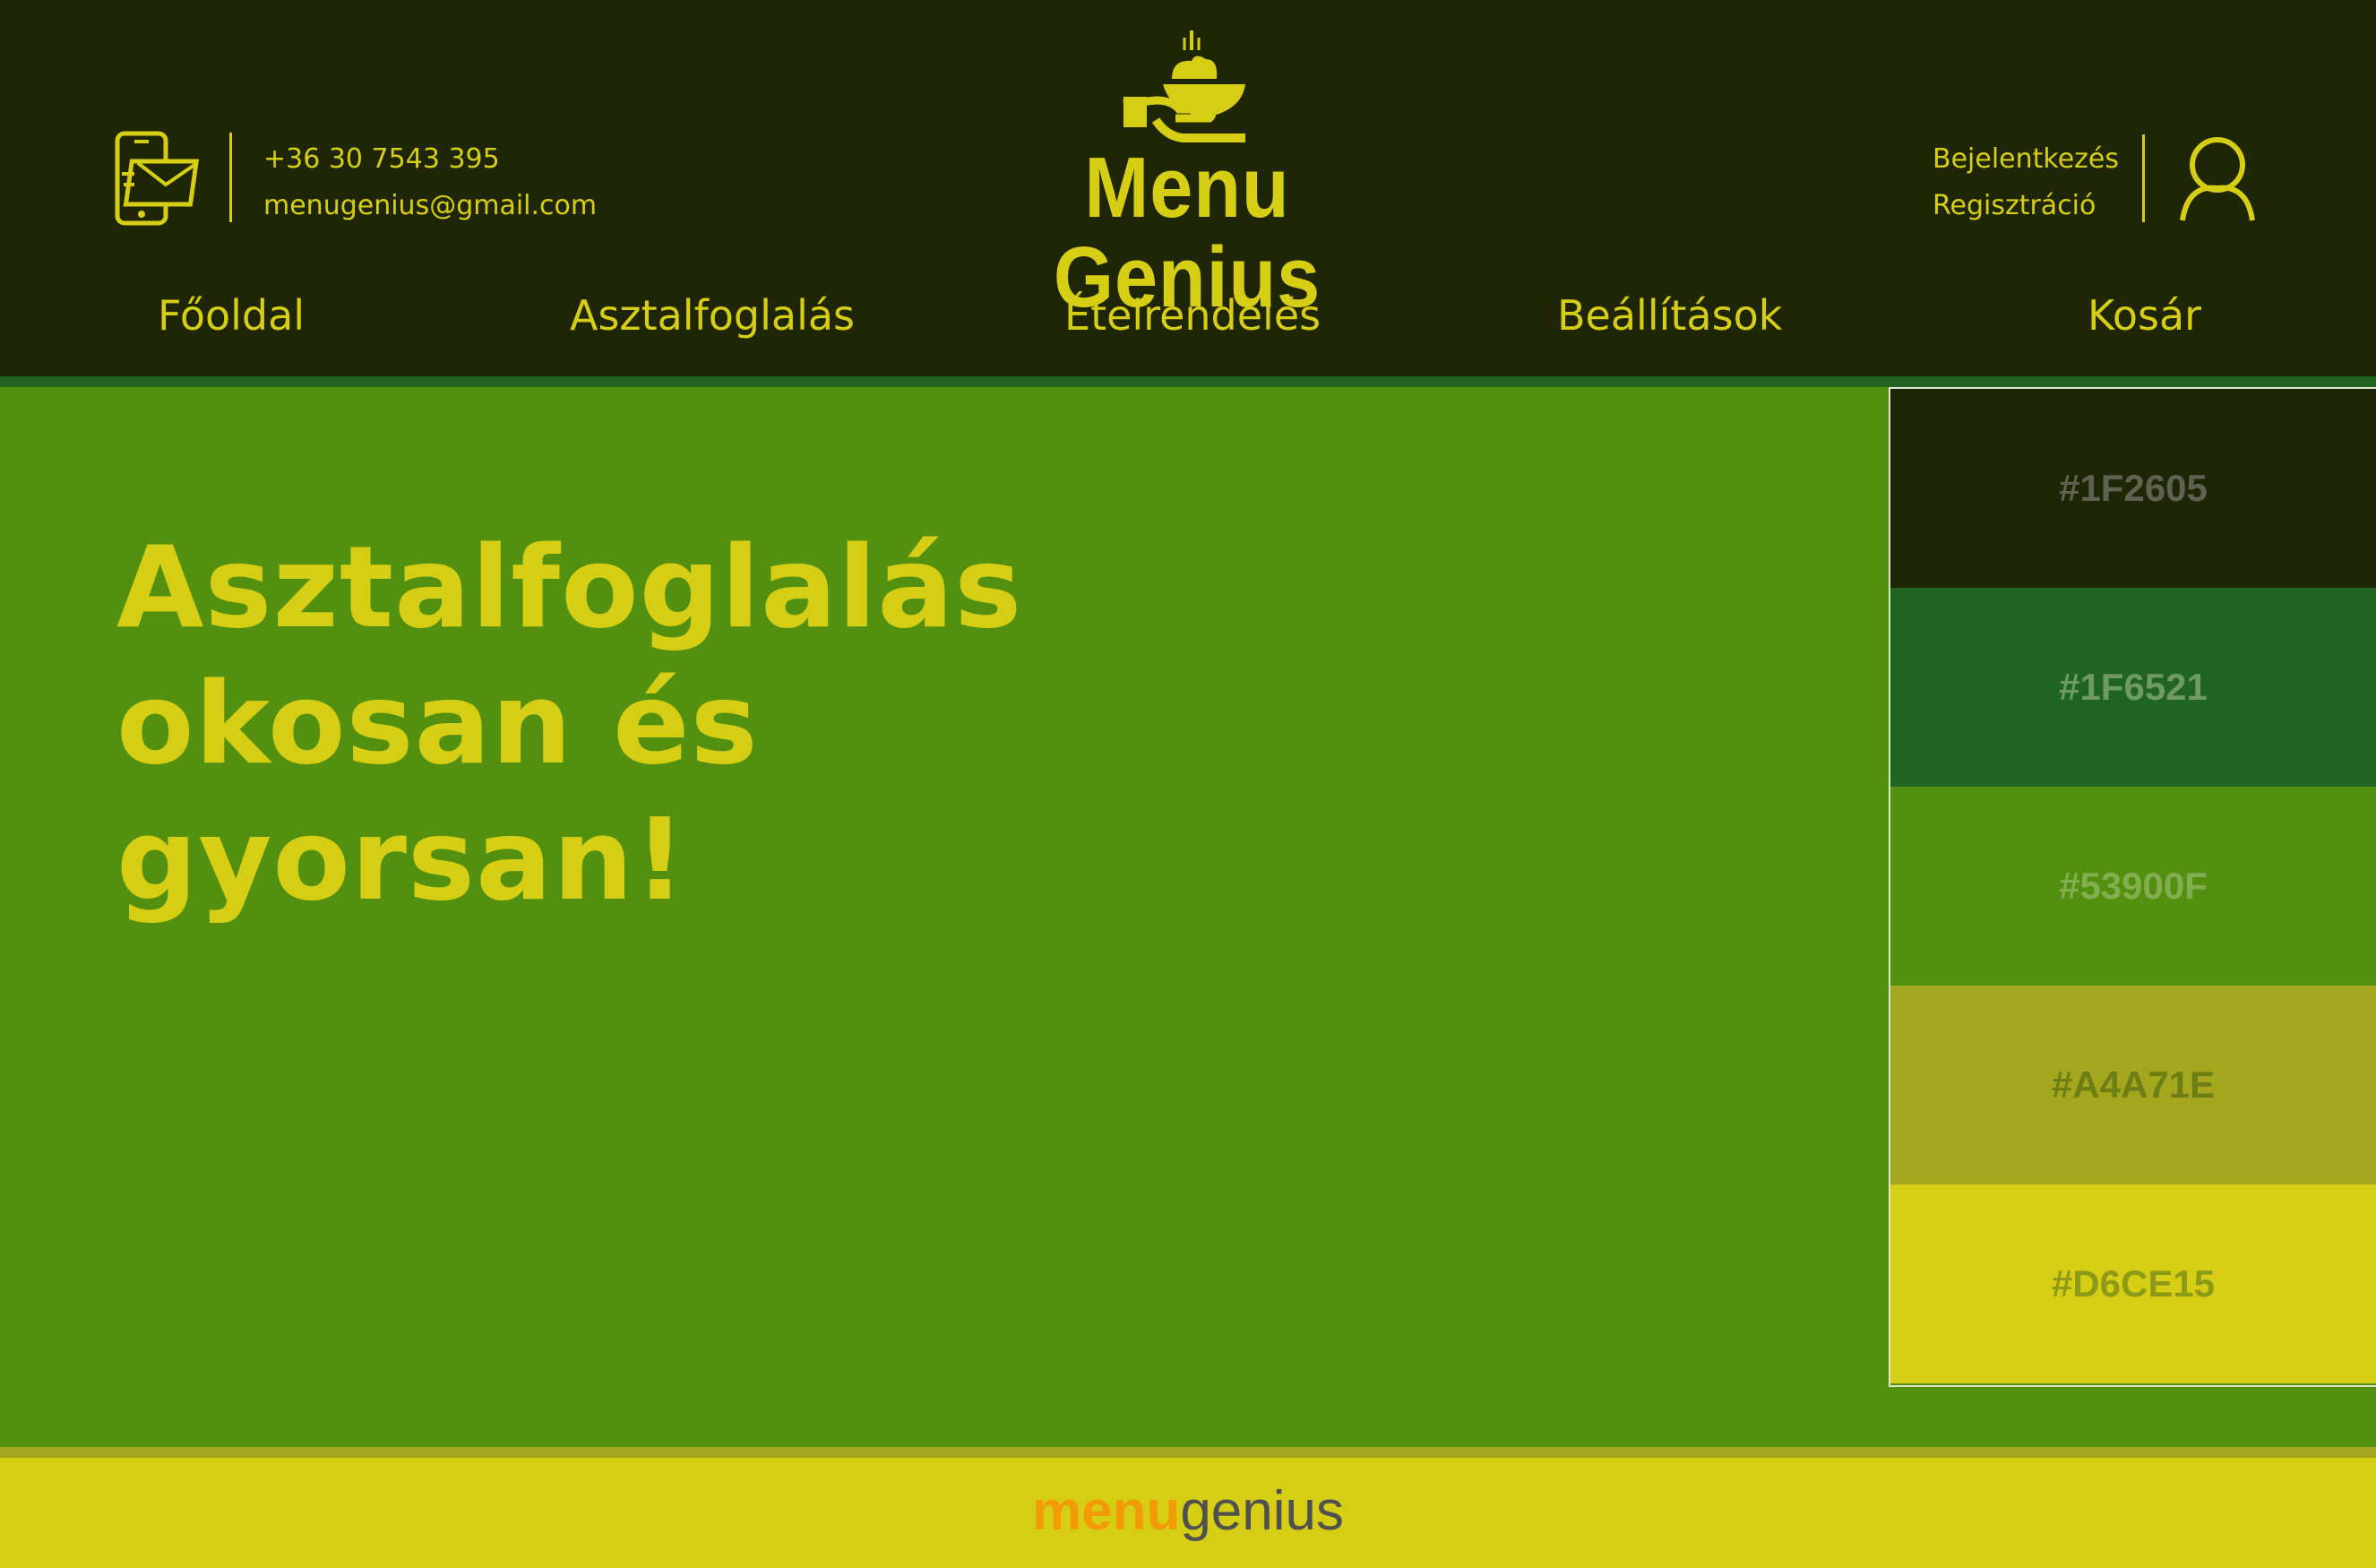  Describe the element at coordinates (2133, 687) in the screenshot. I see `palette-swatch: #1F6521` at that location.